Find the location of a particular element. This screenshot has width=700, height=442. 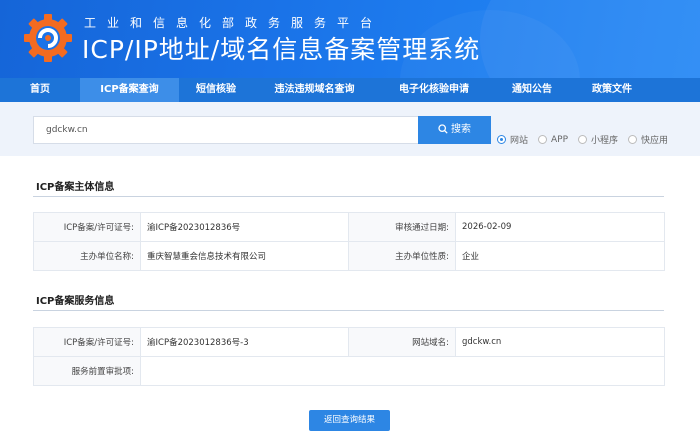

nav-item-illegal-domain: 违法违规域名查询 is located at coordinates (314, 90).